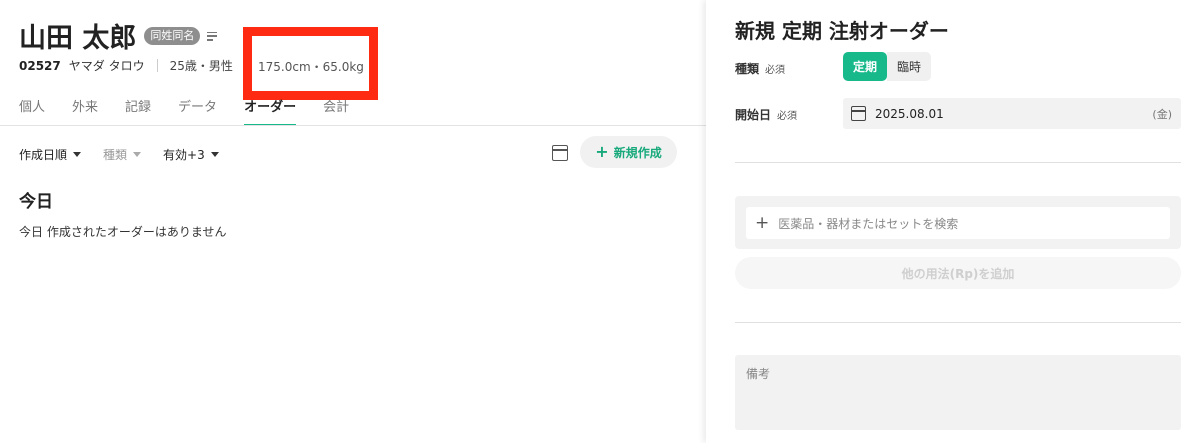  Describe the element at coordinates (198, 107) in the screenshot. I see `tab-label: データ` at that location.